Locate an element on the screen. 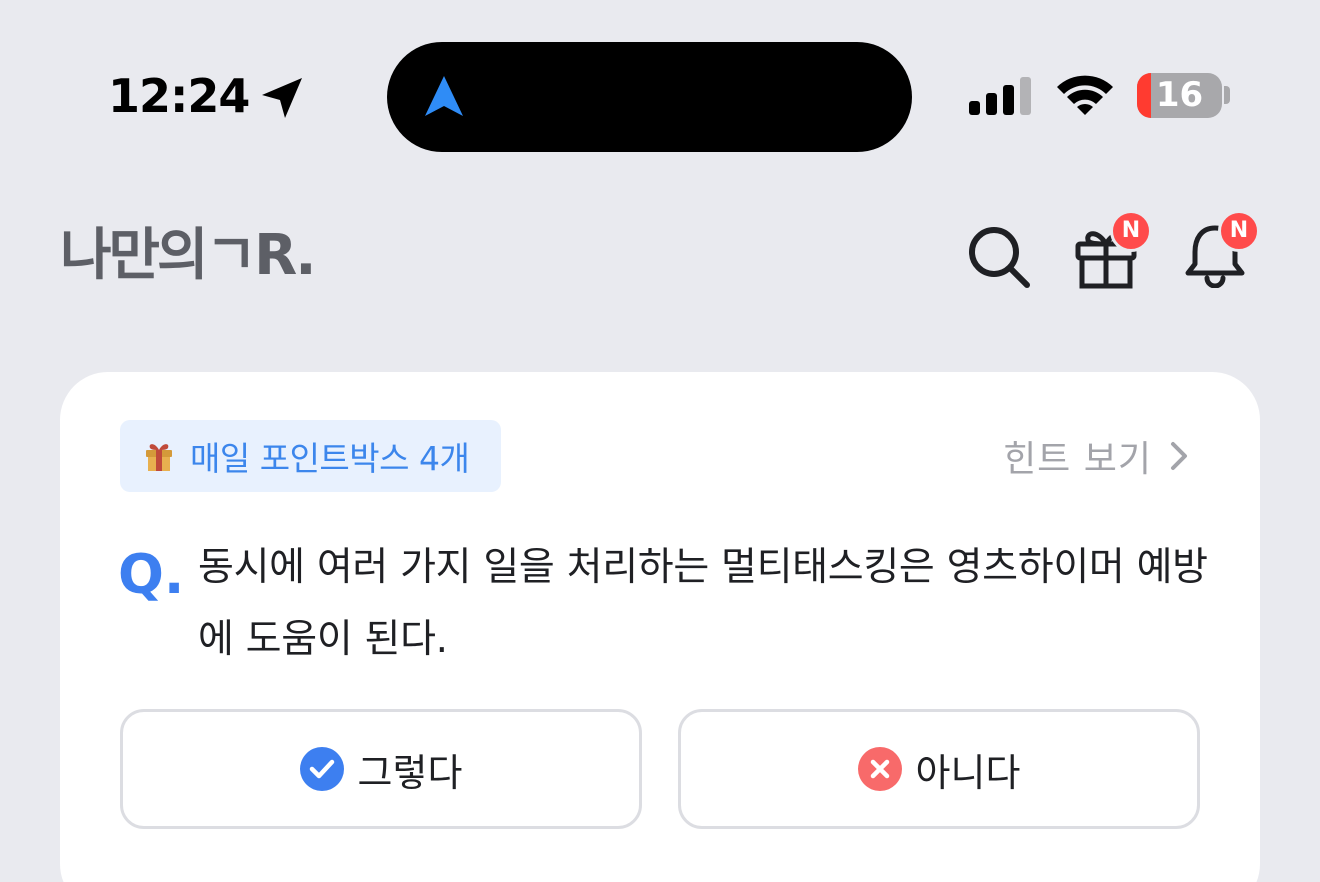 The image size is (1320, 882). daily-points-badge: 매일 포인트박스 4개 is located at coordinates (311, 456).